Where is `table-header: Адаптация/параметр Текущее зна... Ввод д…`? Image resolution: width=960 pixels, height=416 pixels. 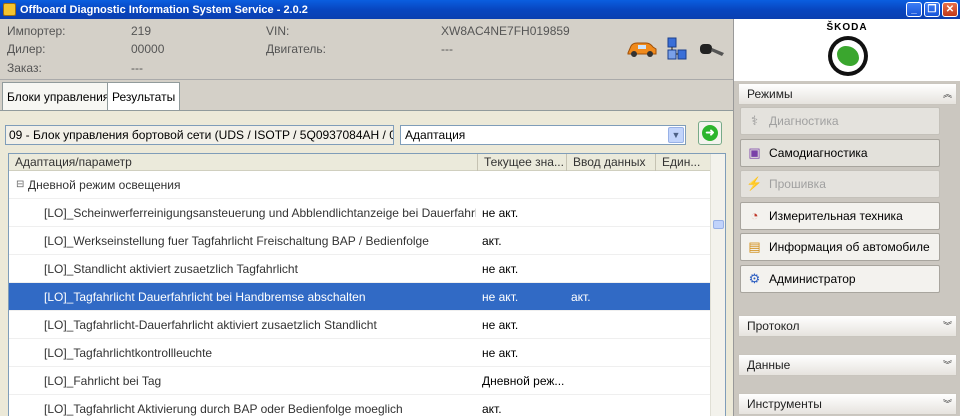 table-header: Адаптация/параметр Текущее зна... Ввод д… is located at coordinates (360, 162).